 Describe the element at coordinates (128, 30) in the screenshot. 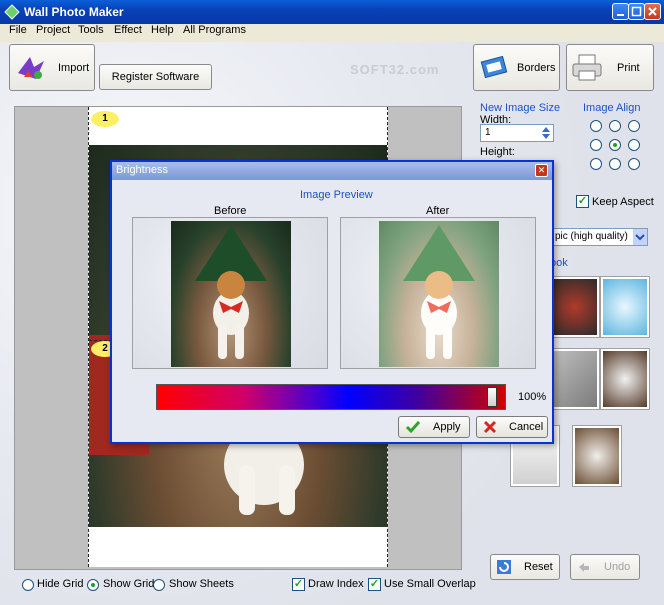

I see `menu-effect: Effect` at that location.